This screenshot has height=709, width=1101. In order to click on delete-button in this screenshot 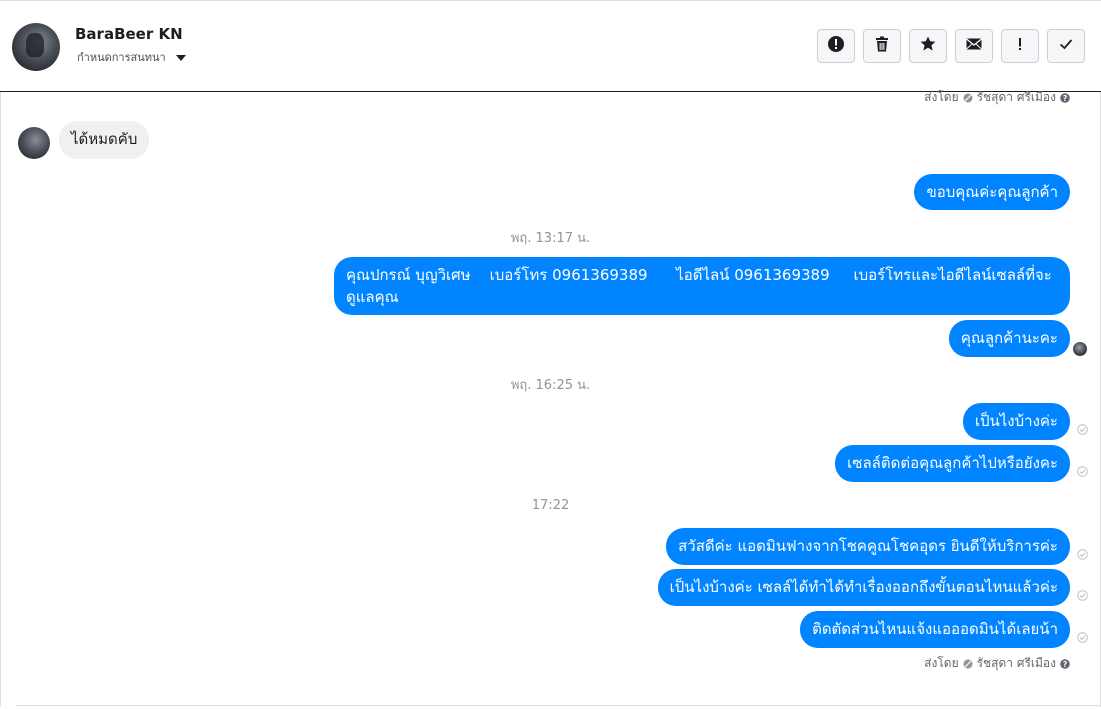, I will do `click(882, 46)`.